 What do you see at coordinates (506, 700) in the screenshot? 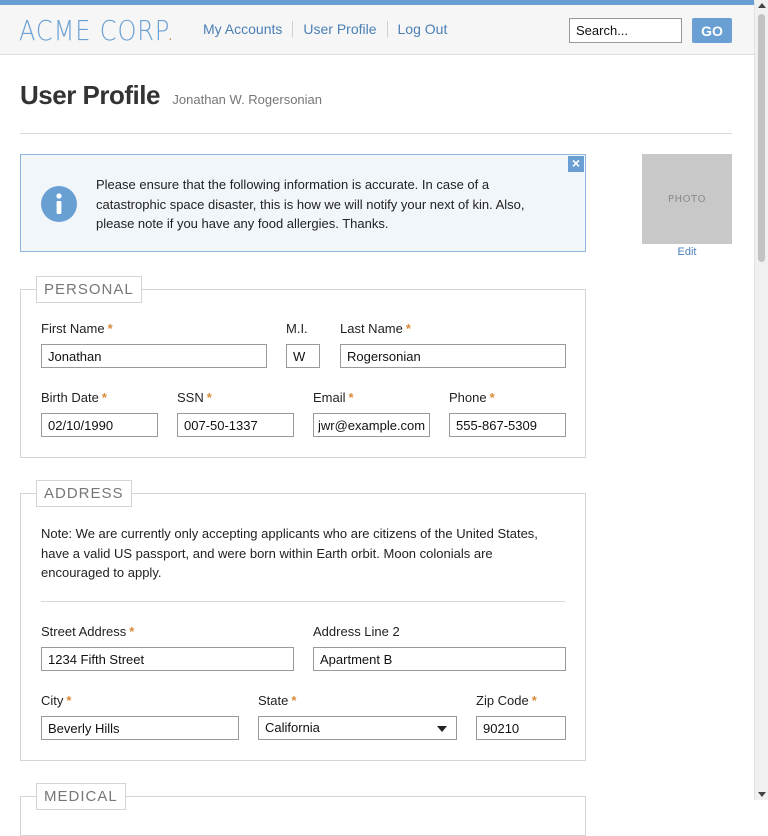
I see `zip-code-label: Zip Code *` at bounding box center [506, 700].